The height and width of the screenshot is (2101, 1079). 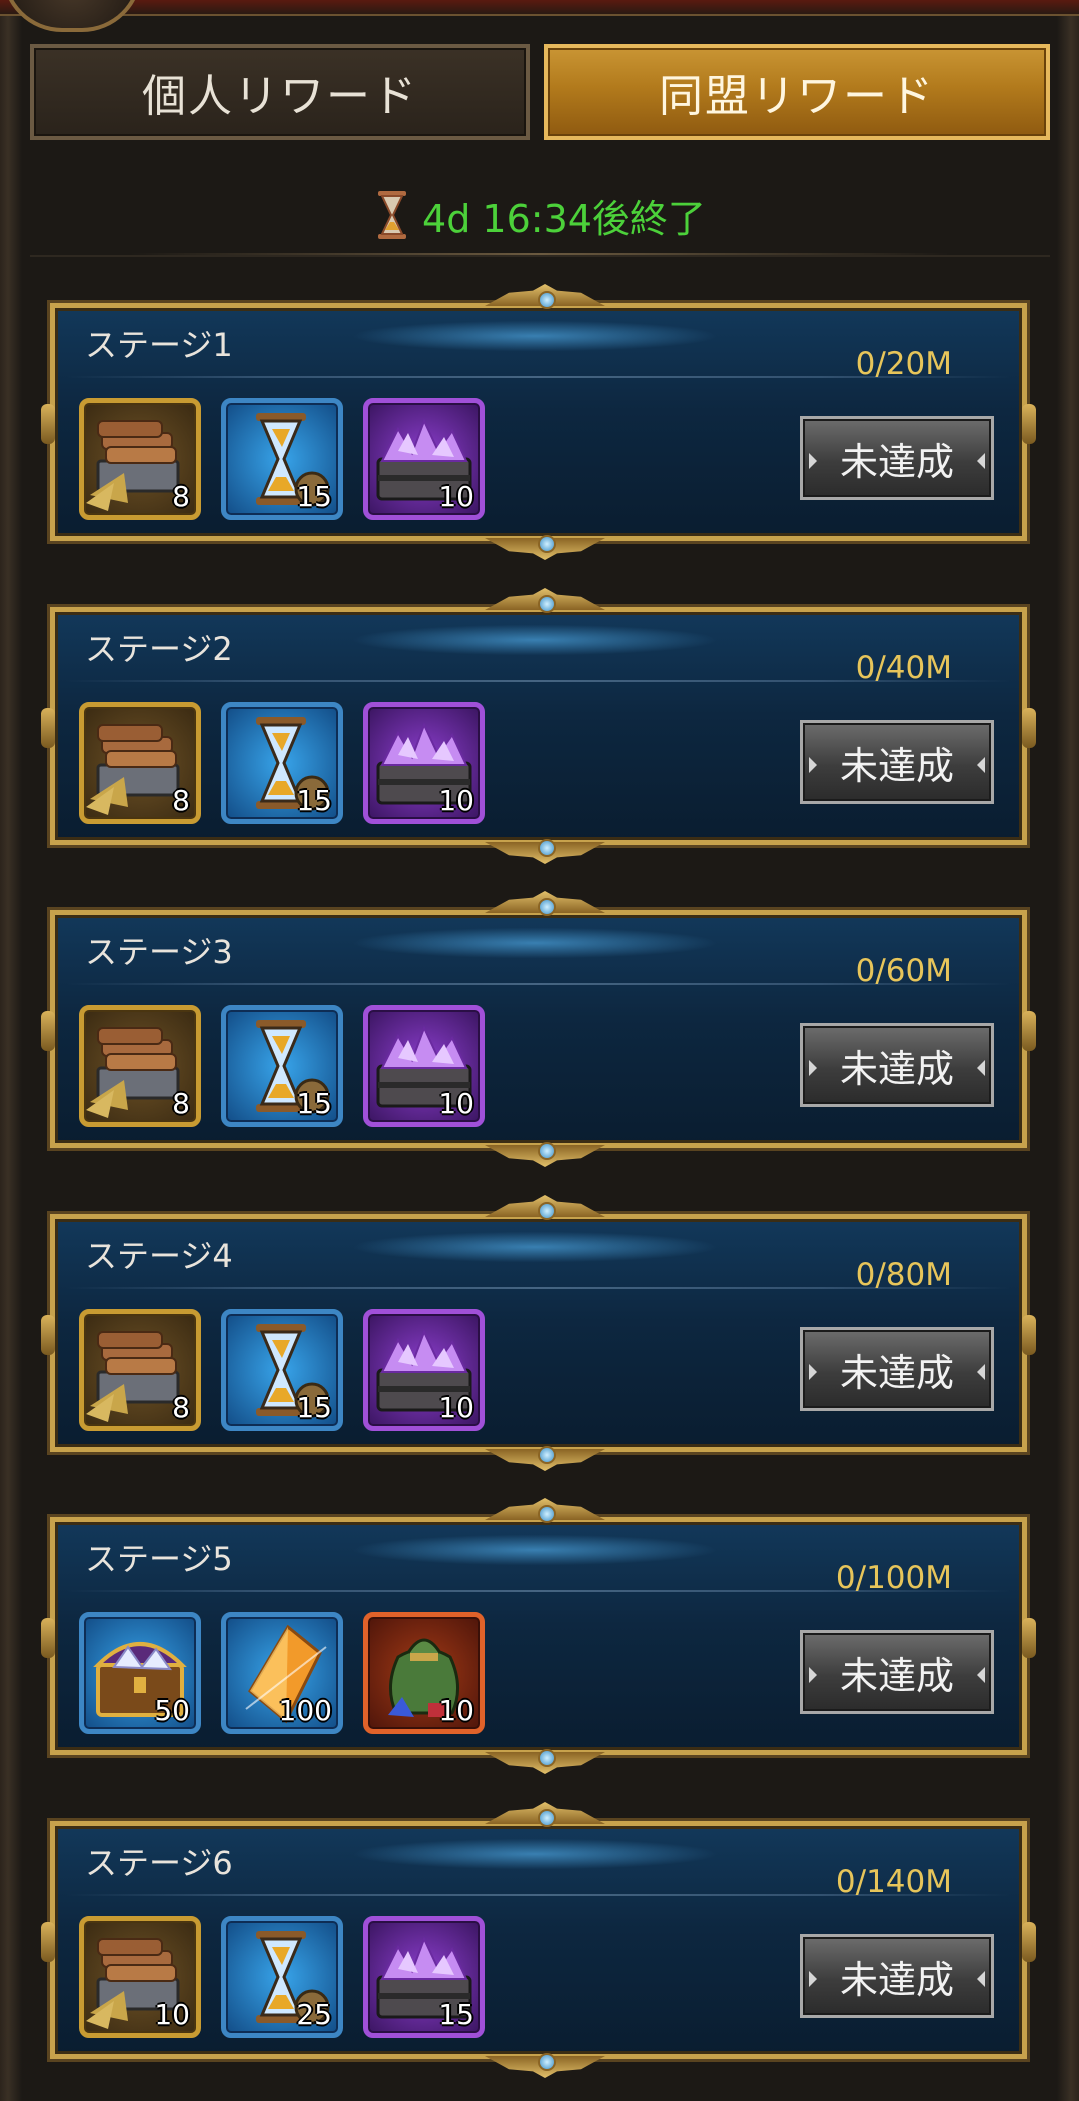 What do you see at coordinates (392, 215) in the screenshot?
I see `hourglass-icon` at bounding box center [392, 215].